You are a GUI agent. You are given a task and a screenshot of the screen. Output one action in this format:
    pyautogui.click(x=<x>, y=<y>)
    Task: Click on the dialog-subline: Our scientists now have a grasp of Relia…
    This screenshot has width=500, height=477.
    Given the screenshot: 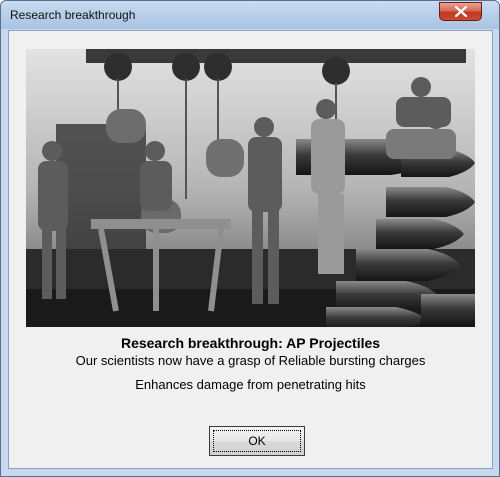 What is the action you would take?
    pyautogui.click(x=250, y=360)
    